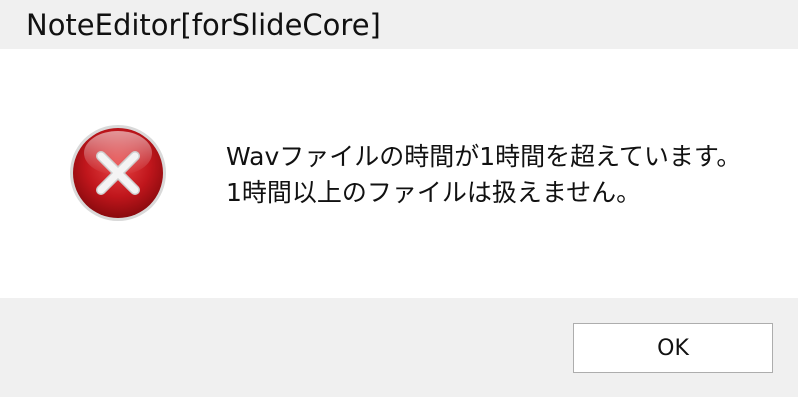  Describe the element at coordinates (434, 192) in the screenshot. I see `message-line-2: 1時間以上のファイルは扱えません。` at that location.